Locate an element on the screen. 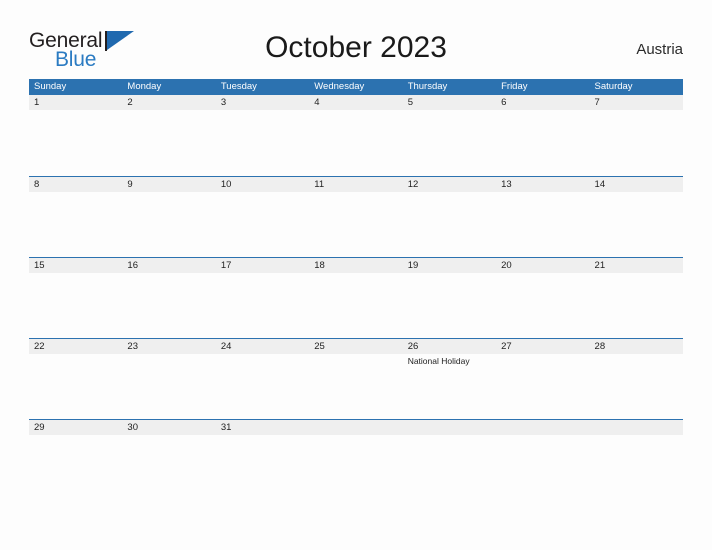 The width and height of the screenshot is (712, 550). page-header: General Blue October 2023 Austria is located at coordinates (356, 39).